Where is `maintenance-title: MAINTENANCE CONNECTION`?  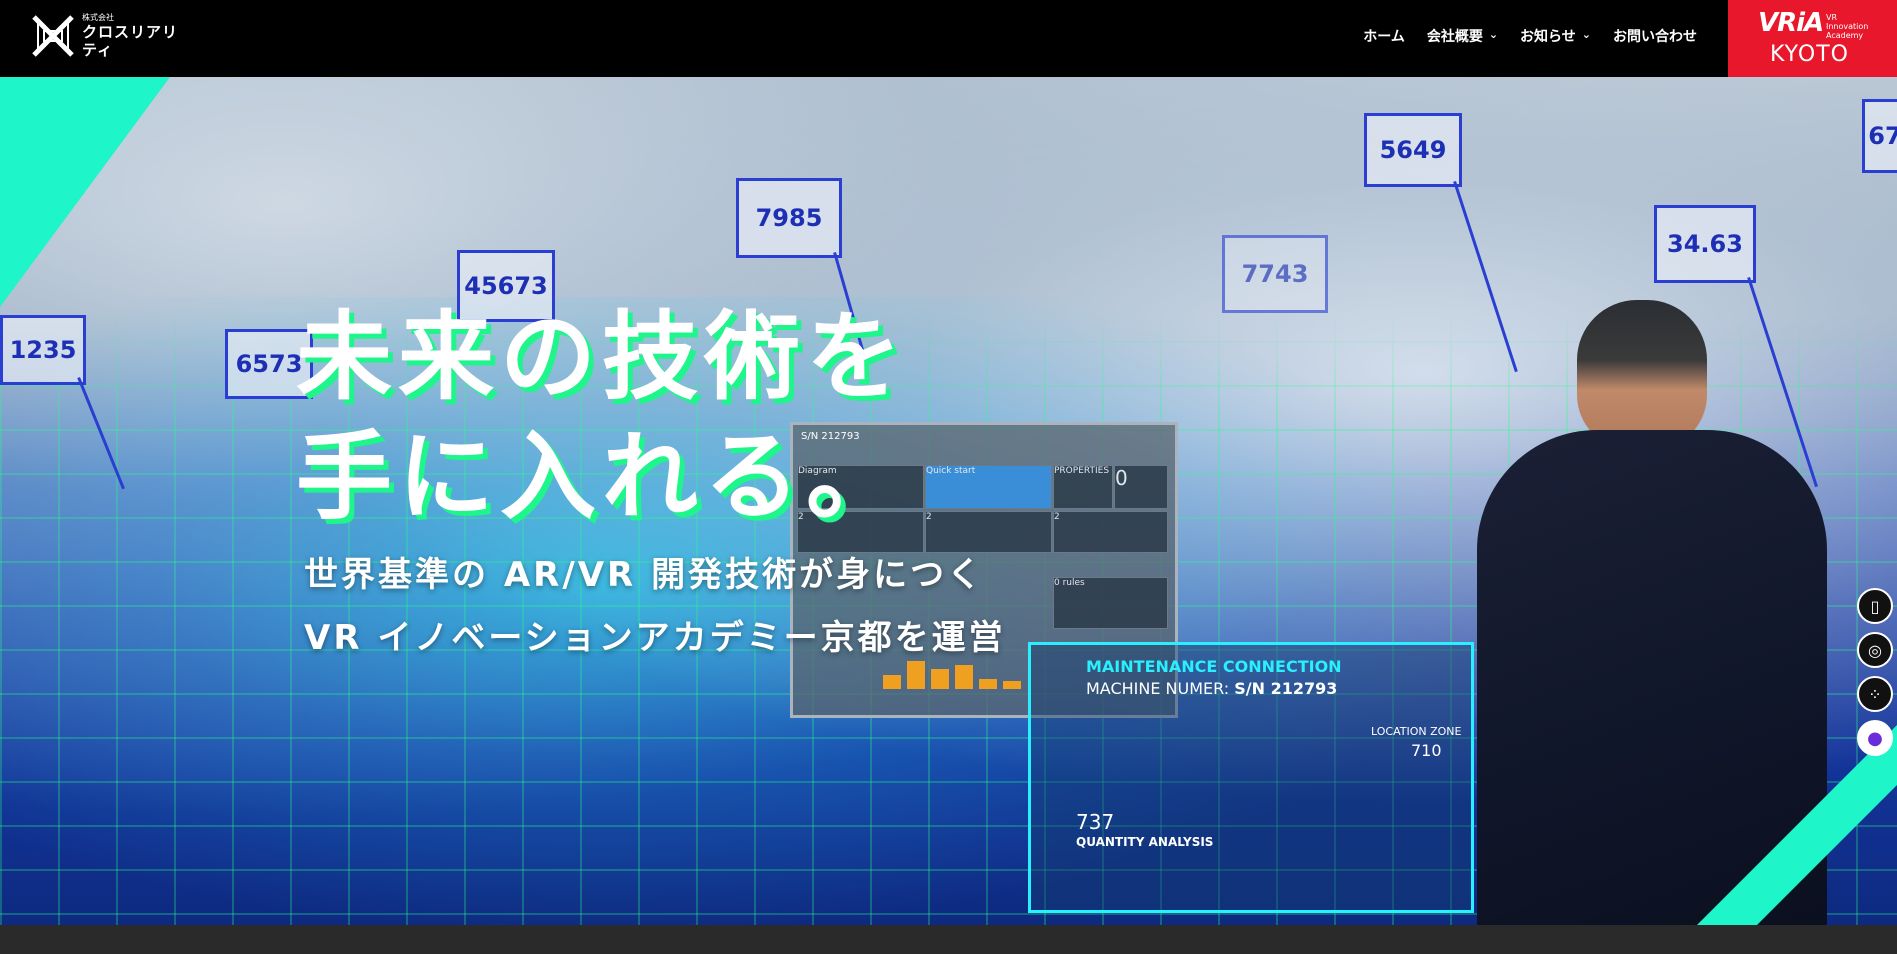
maintenance-title: MAINTENANCE CONNECTION is located at coordinates (1214, 666).